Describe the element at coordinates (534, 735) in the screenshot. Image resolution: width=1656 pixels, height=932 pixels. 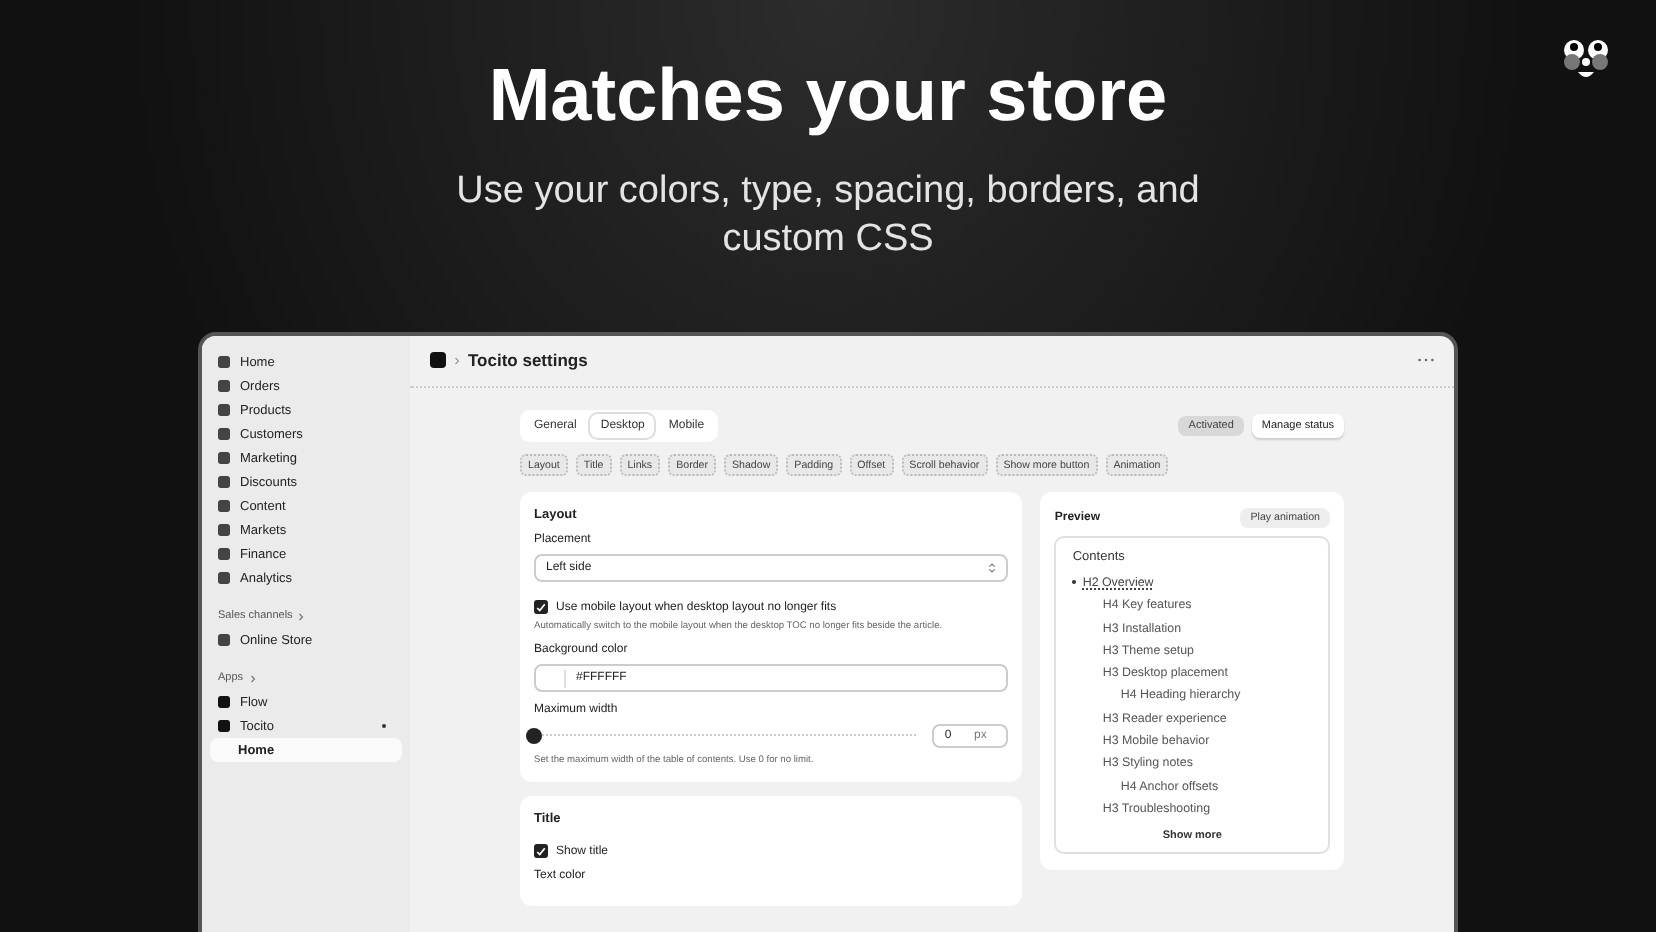
I see `slider-thumb` at that location.